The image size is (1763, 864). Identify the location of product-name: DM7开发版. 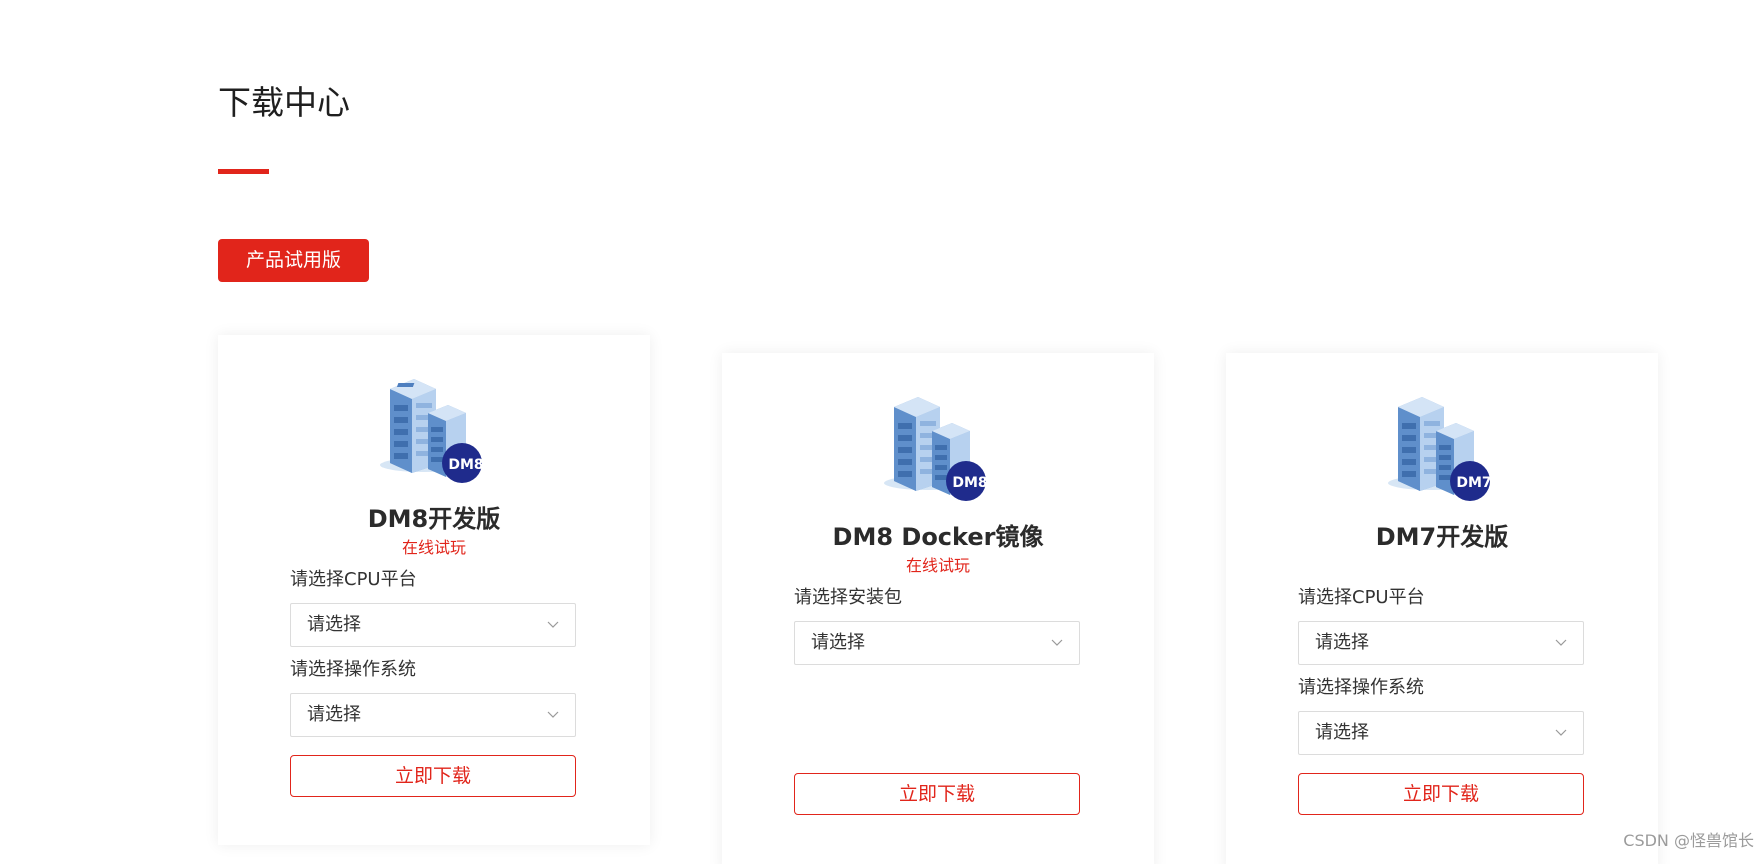
(1442, 537).